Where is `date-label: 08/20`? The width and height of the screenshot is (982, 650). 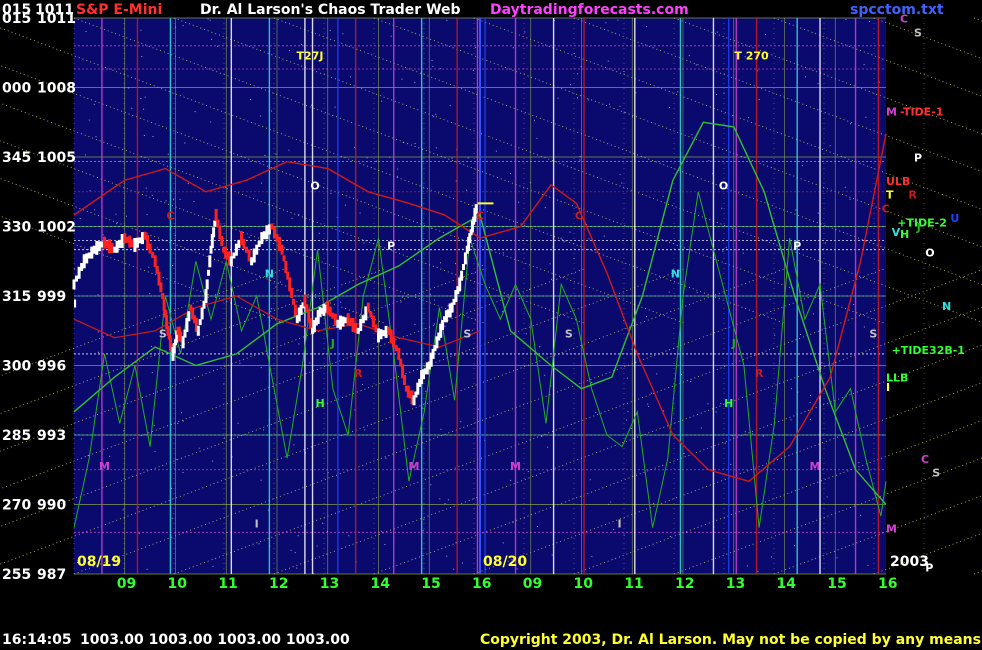 date-label: 08/20 is located at coordinates (505, 562).